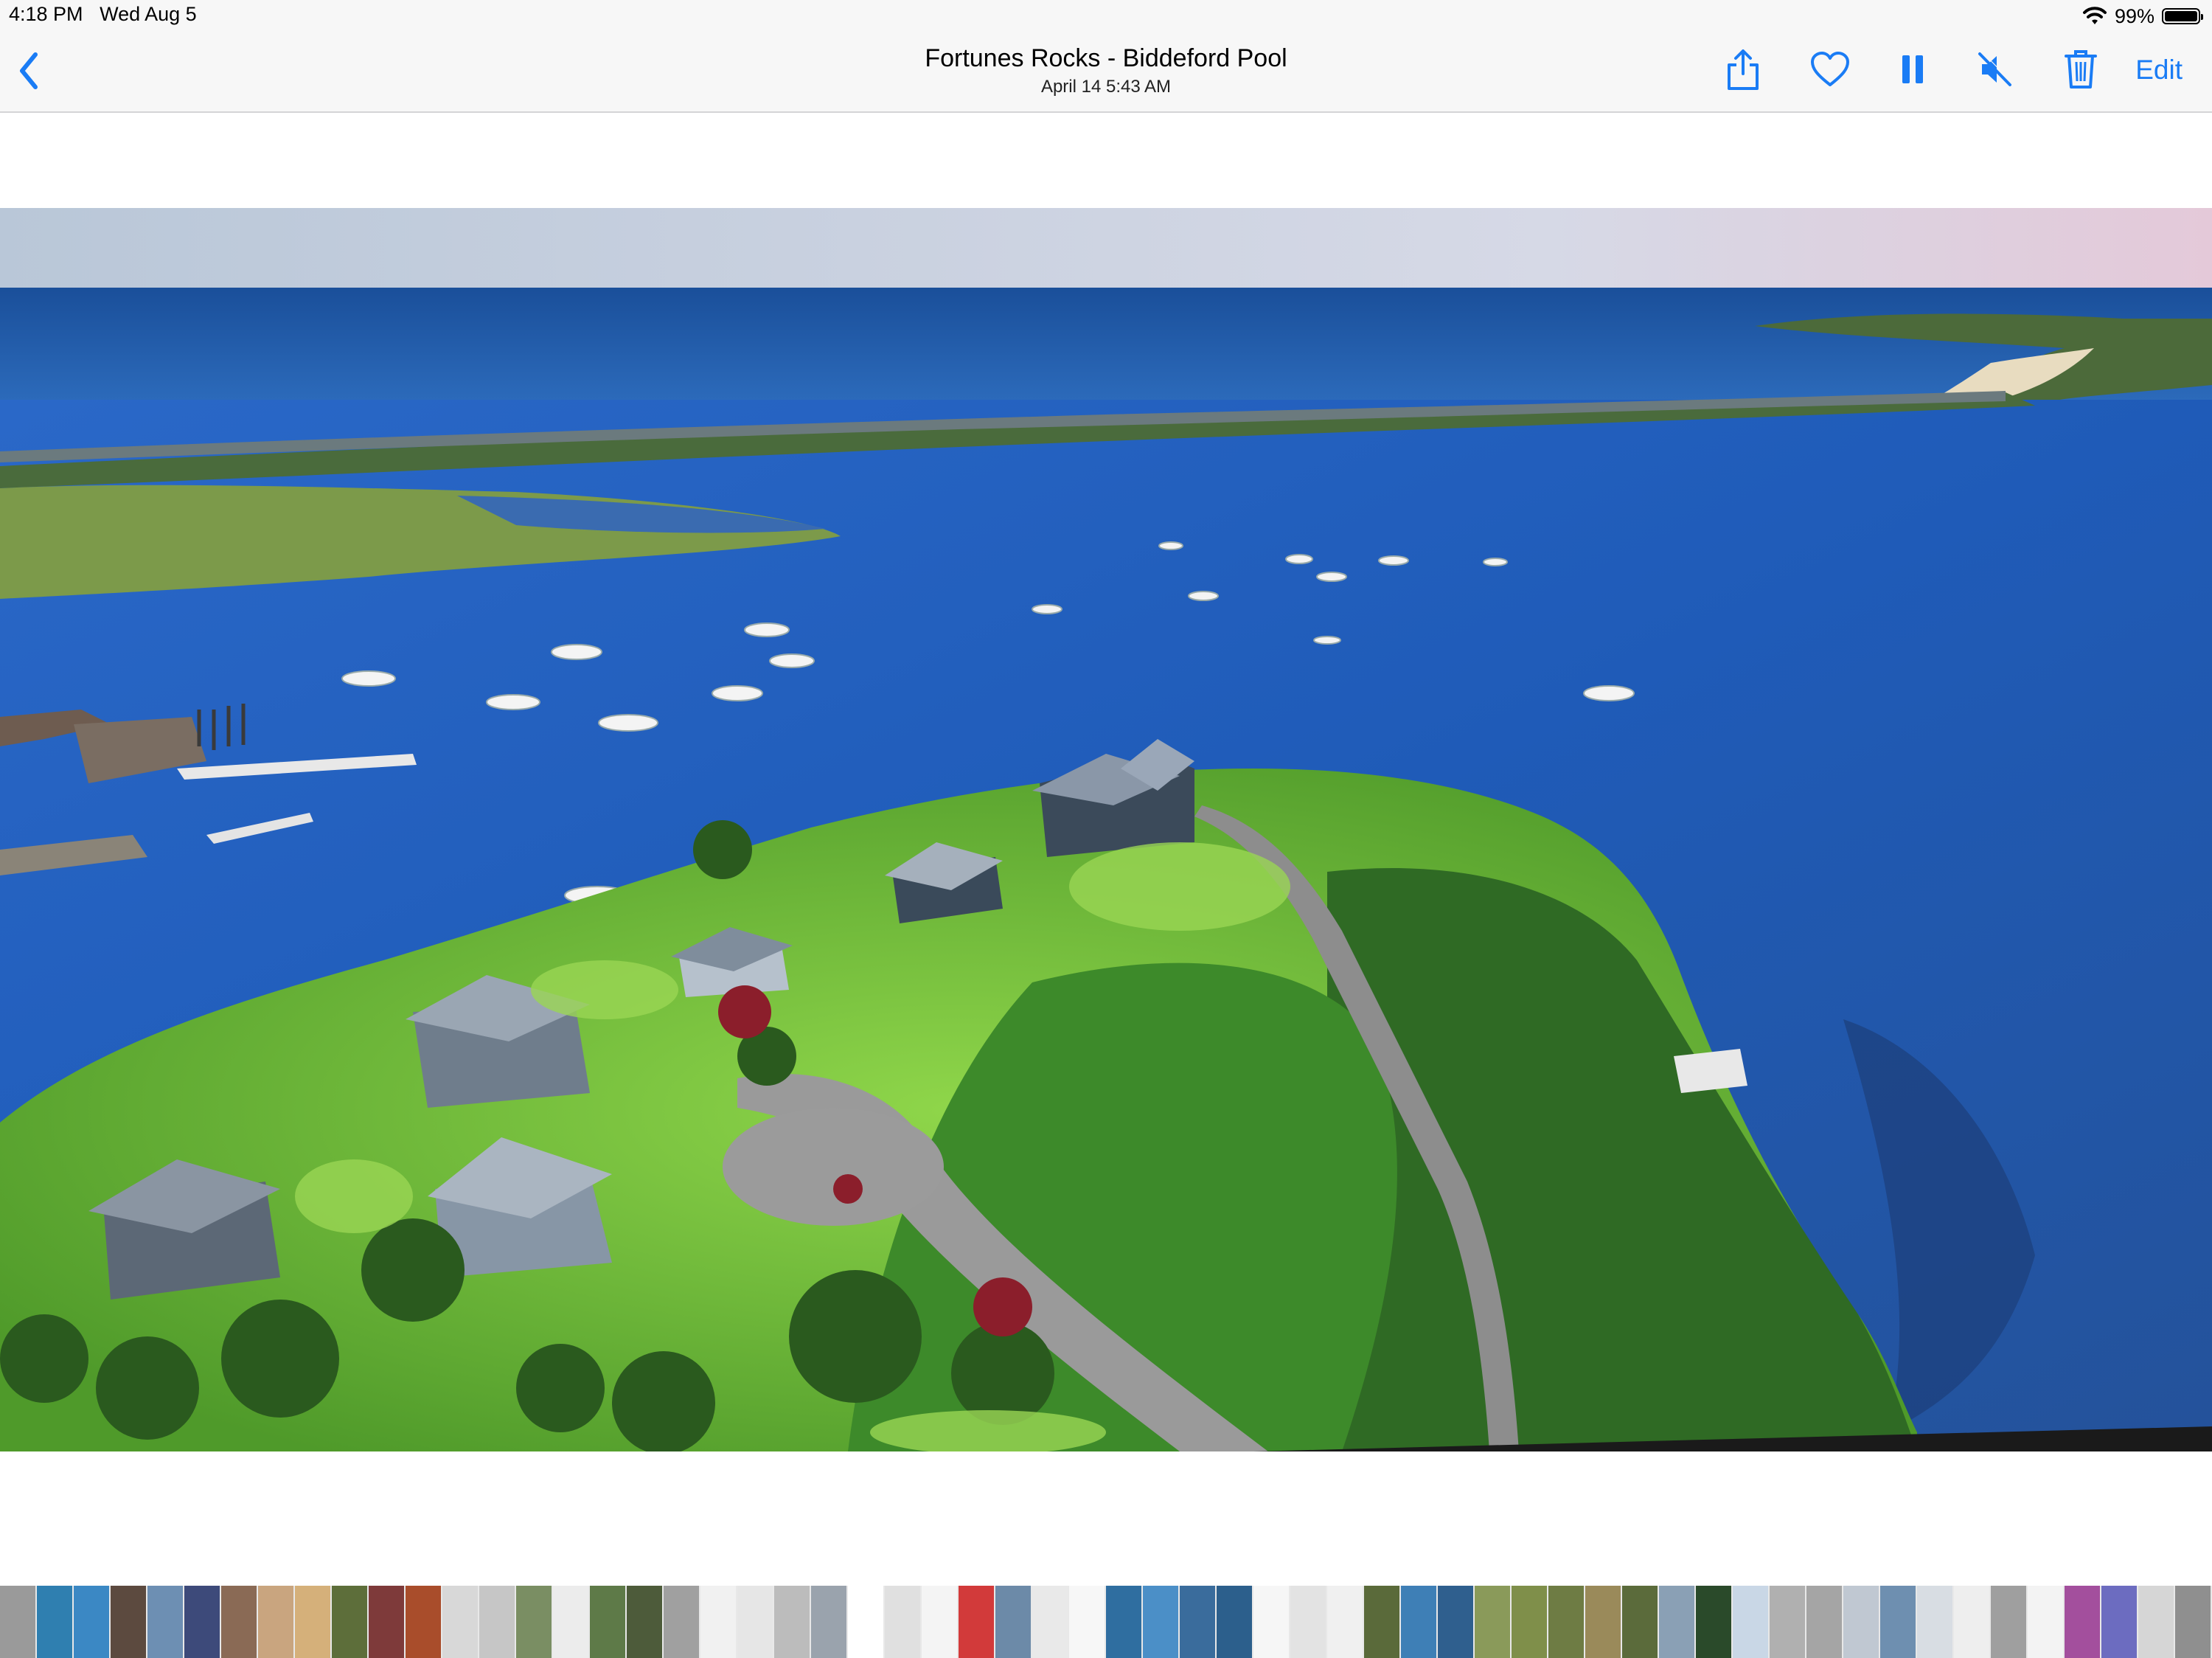 This screenshot has width=2212, height=1658. Describe the element at coordinates (2134, 15) in the screenshot. I see `battery-percent: 99%` at that location.